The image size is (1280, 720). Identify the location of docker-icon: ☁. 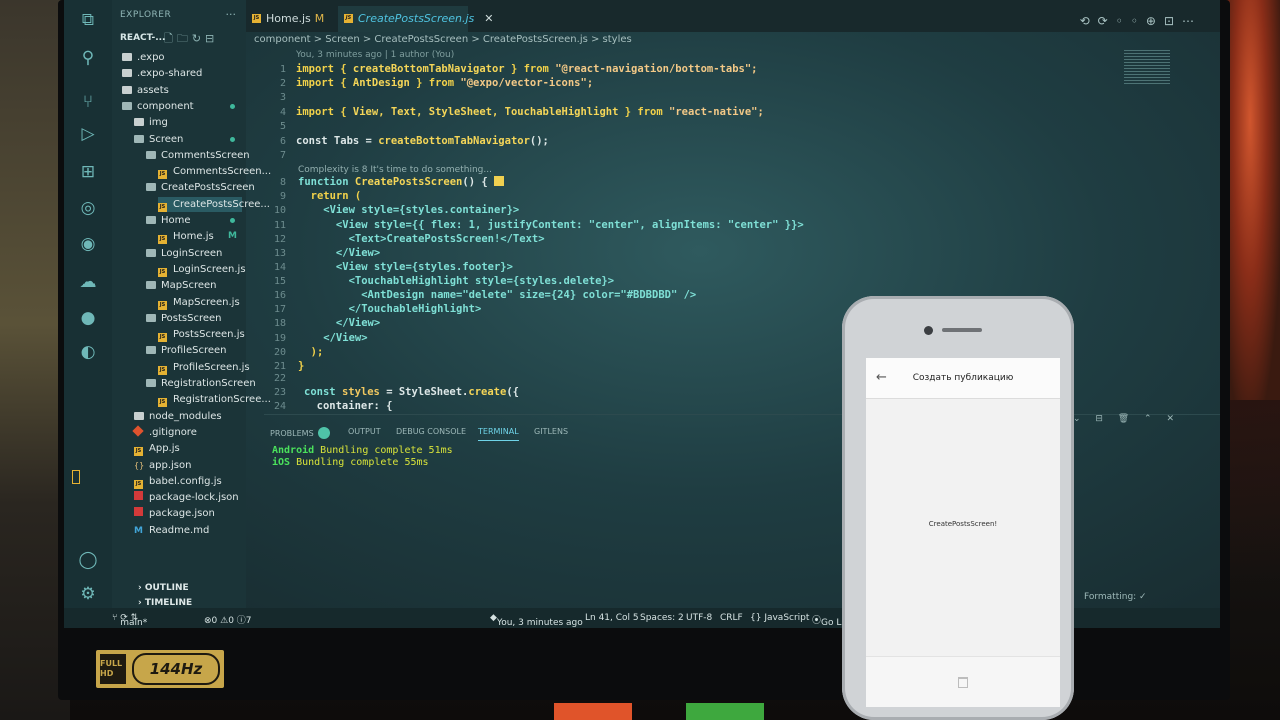
(88, 282).